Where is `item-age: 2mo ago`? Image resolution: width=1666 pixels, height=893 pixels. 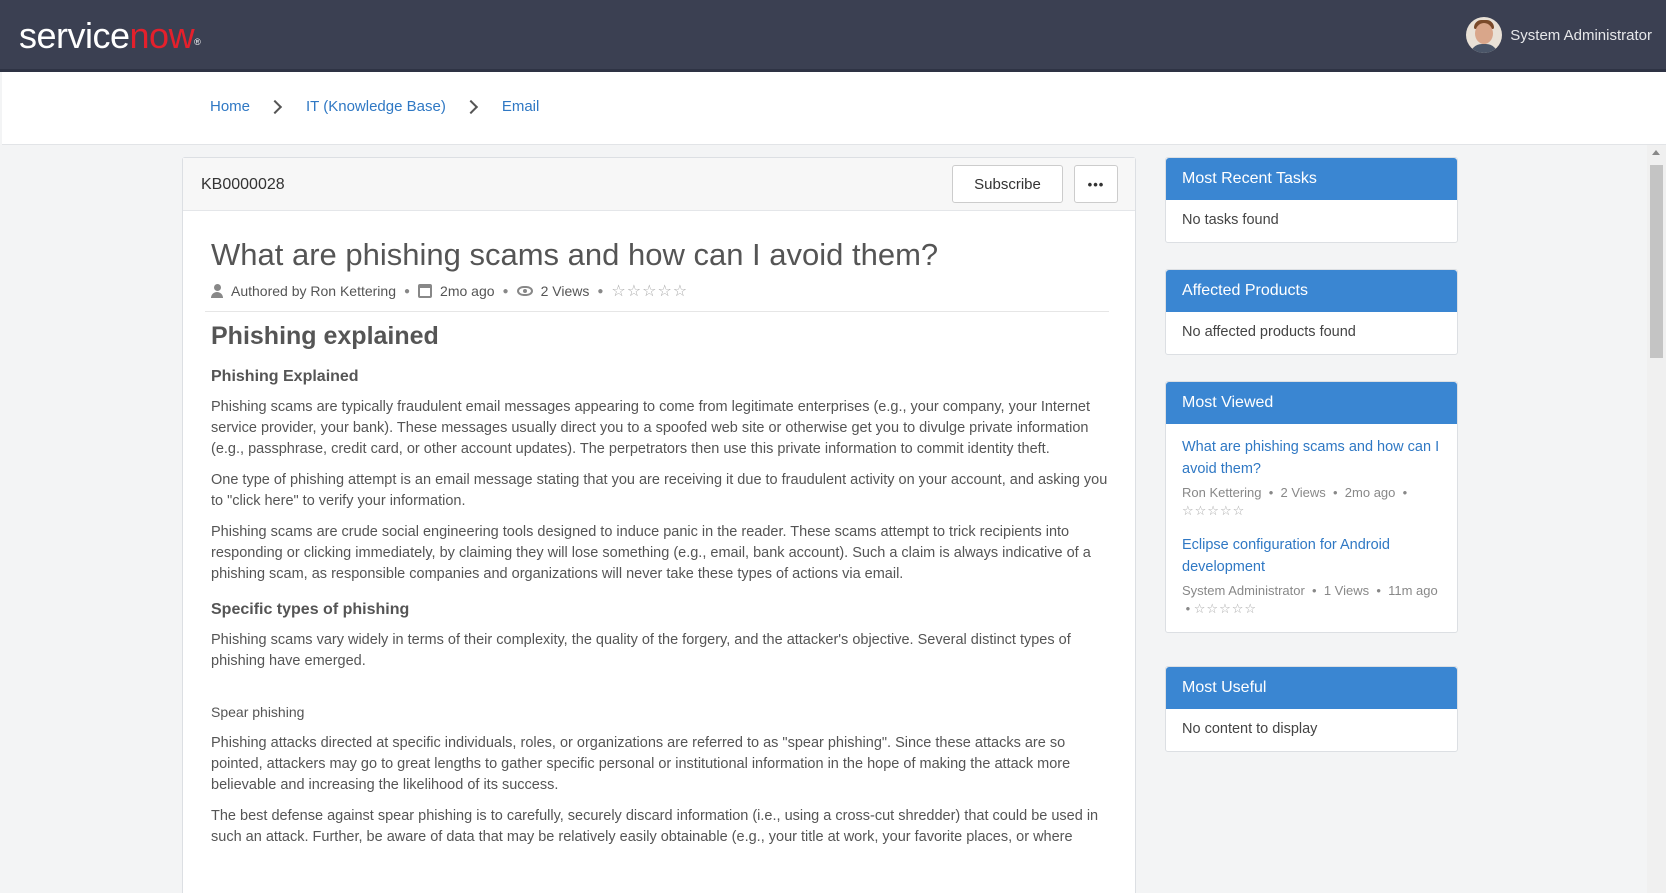
item-age: 2mo ago is located at coordinates (1370, 492).